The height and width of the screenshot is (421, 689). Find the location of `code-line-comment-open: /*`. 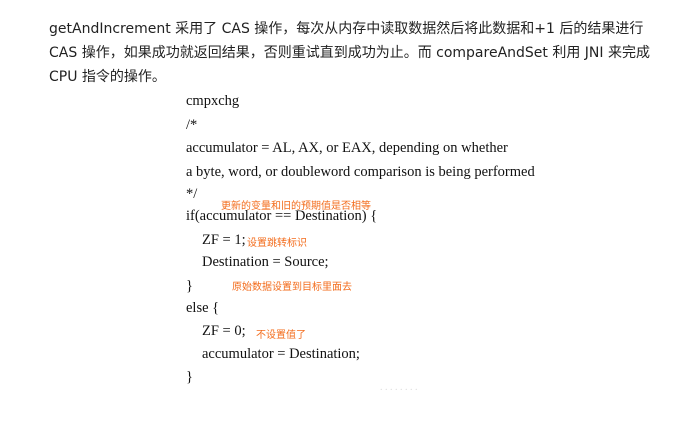

code-line-comment-open: /* is located at coordinates (192, 125).